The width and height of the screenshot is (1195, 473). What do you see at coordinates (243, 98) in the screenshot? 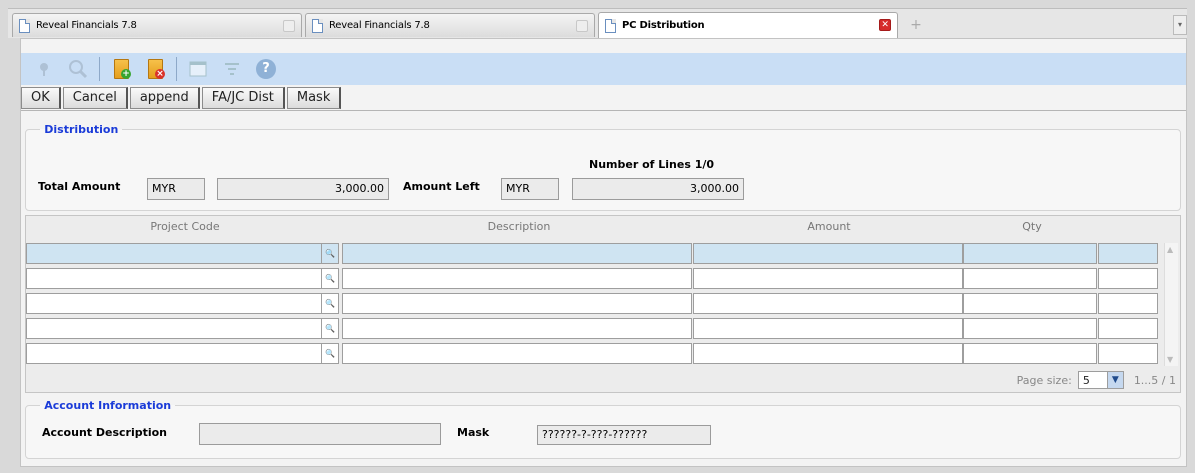
I see `fajc-dist-button: FA/JC Dist` at bounding box center [243, 98].